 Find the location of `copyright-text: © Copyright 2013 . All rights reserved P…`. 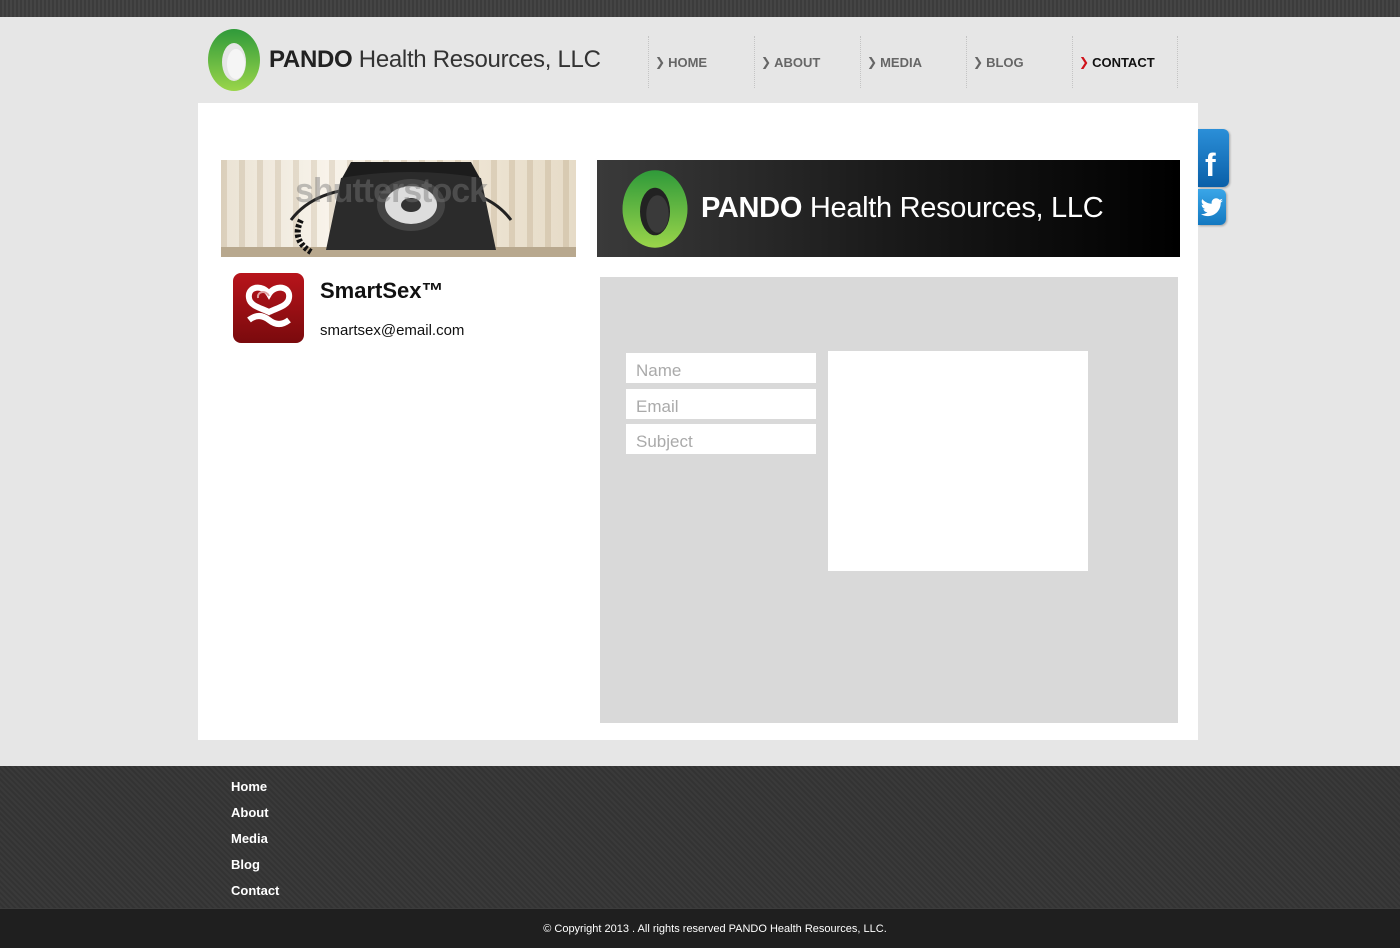

copyright-text: © Copyright 2013 . All rights reserved P… is located at coordinates (715, 928).